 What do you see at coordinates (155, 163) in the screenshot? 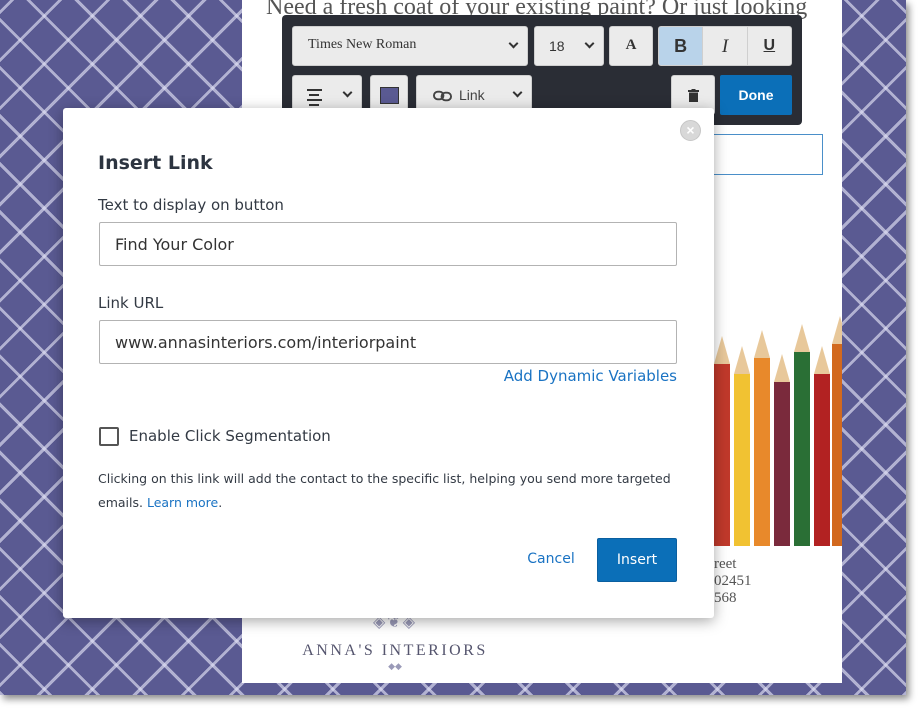
I see `dialog-title: Insert Link` at bounding box center [155, 163].